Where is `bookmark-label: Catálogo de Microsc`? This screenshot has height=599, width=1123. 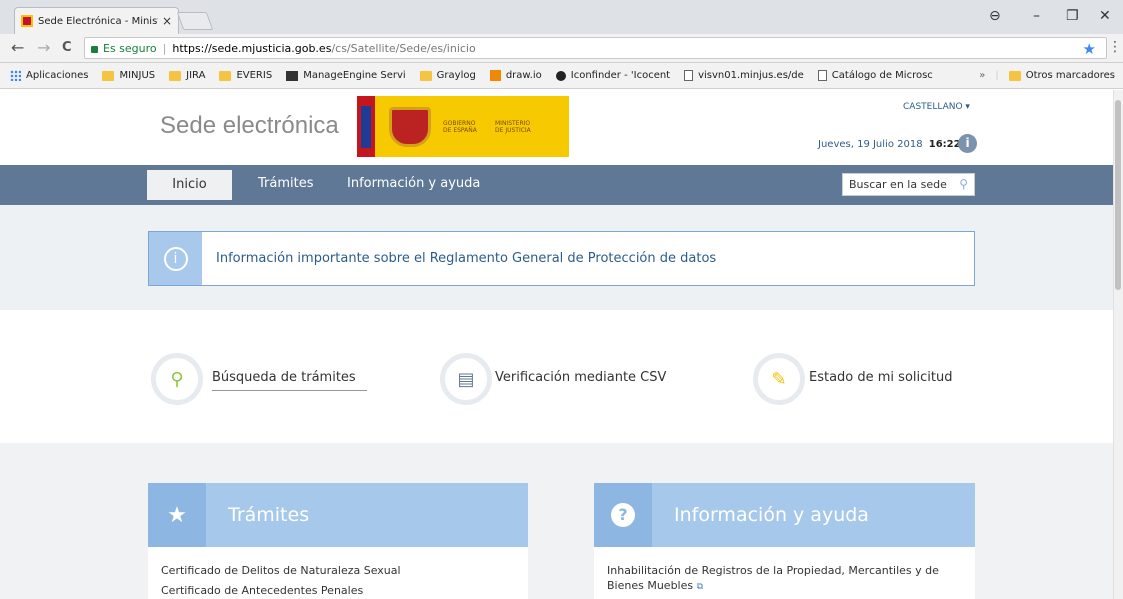
bookmark-label: Catálogo de Microsc is located at coordinates (882, 75).